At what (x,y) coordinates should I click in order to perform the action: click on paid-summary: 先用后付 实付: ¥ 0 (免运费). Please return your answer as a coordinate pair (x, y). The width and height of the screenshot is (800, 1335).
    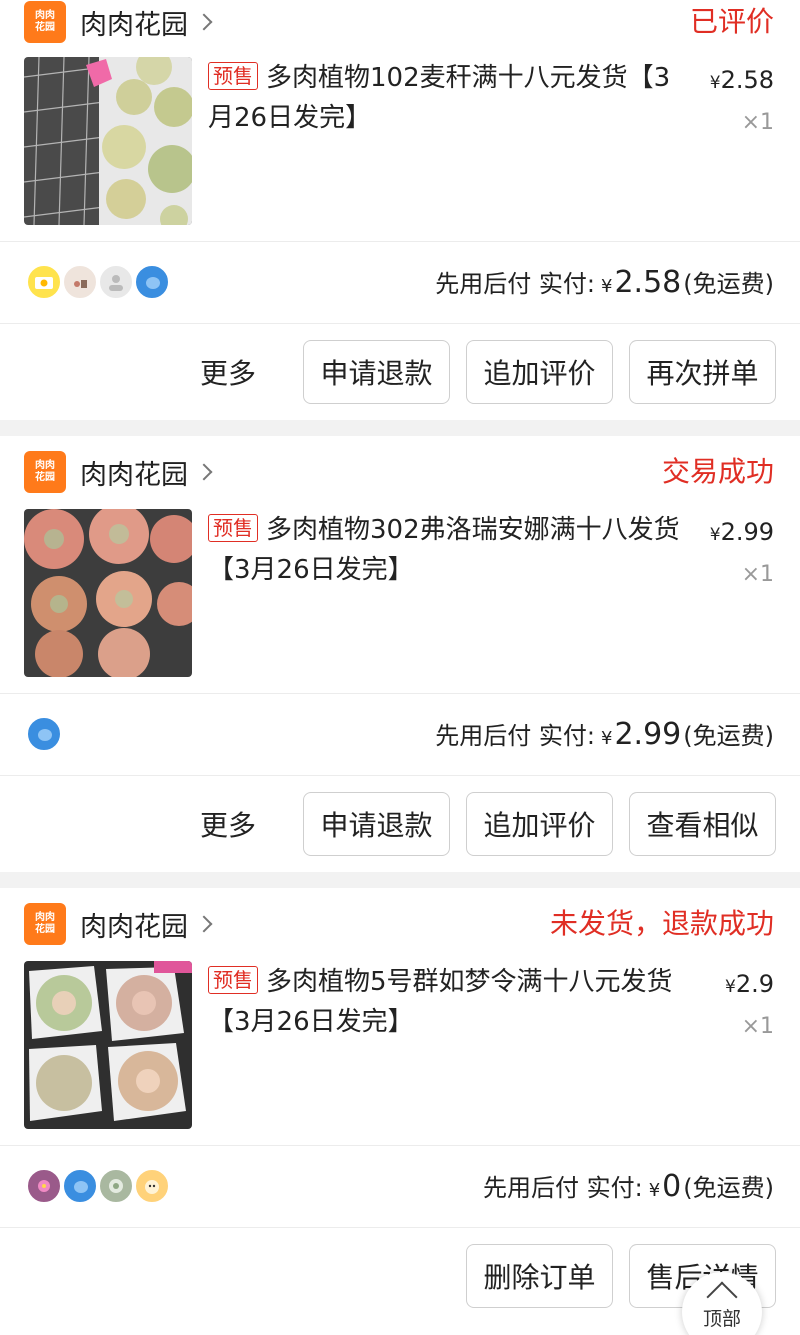
    Looking at the image, I should click on (628, 1186).